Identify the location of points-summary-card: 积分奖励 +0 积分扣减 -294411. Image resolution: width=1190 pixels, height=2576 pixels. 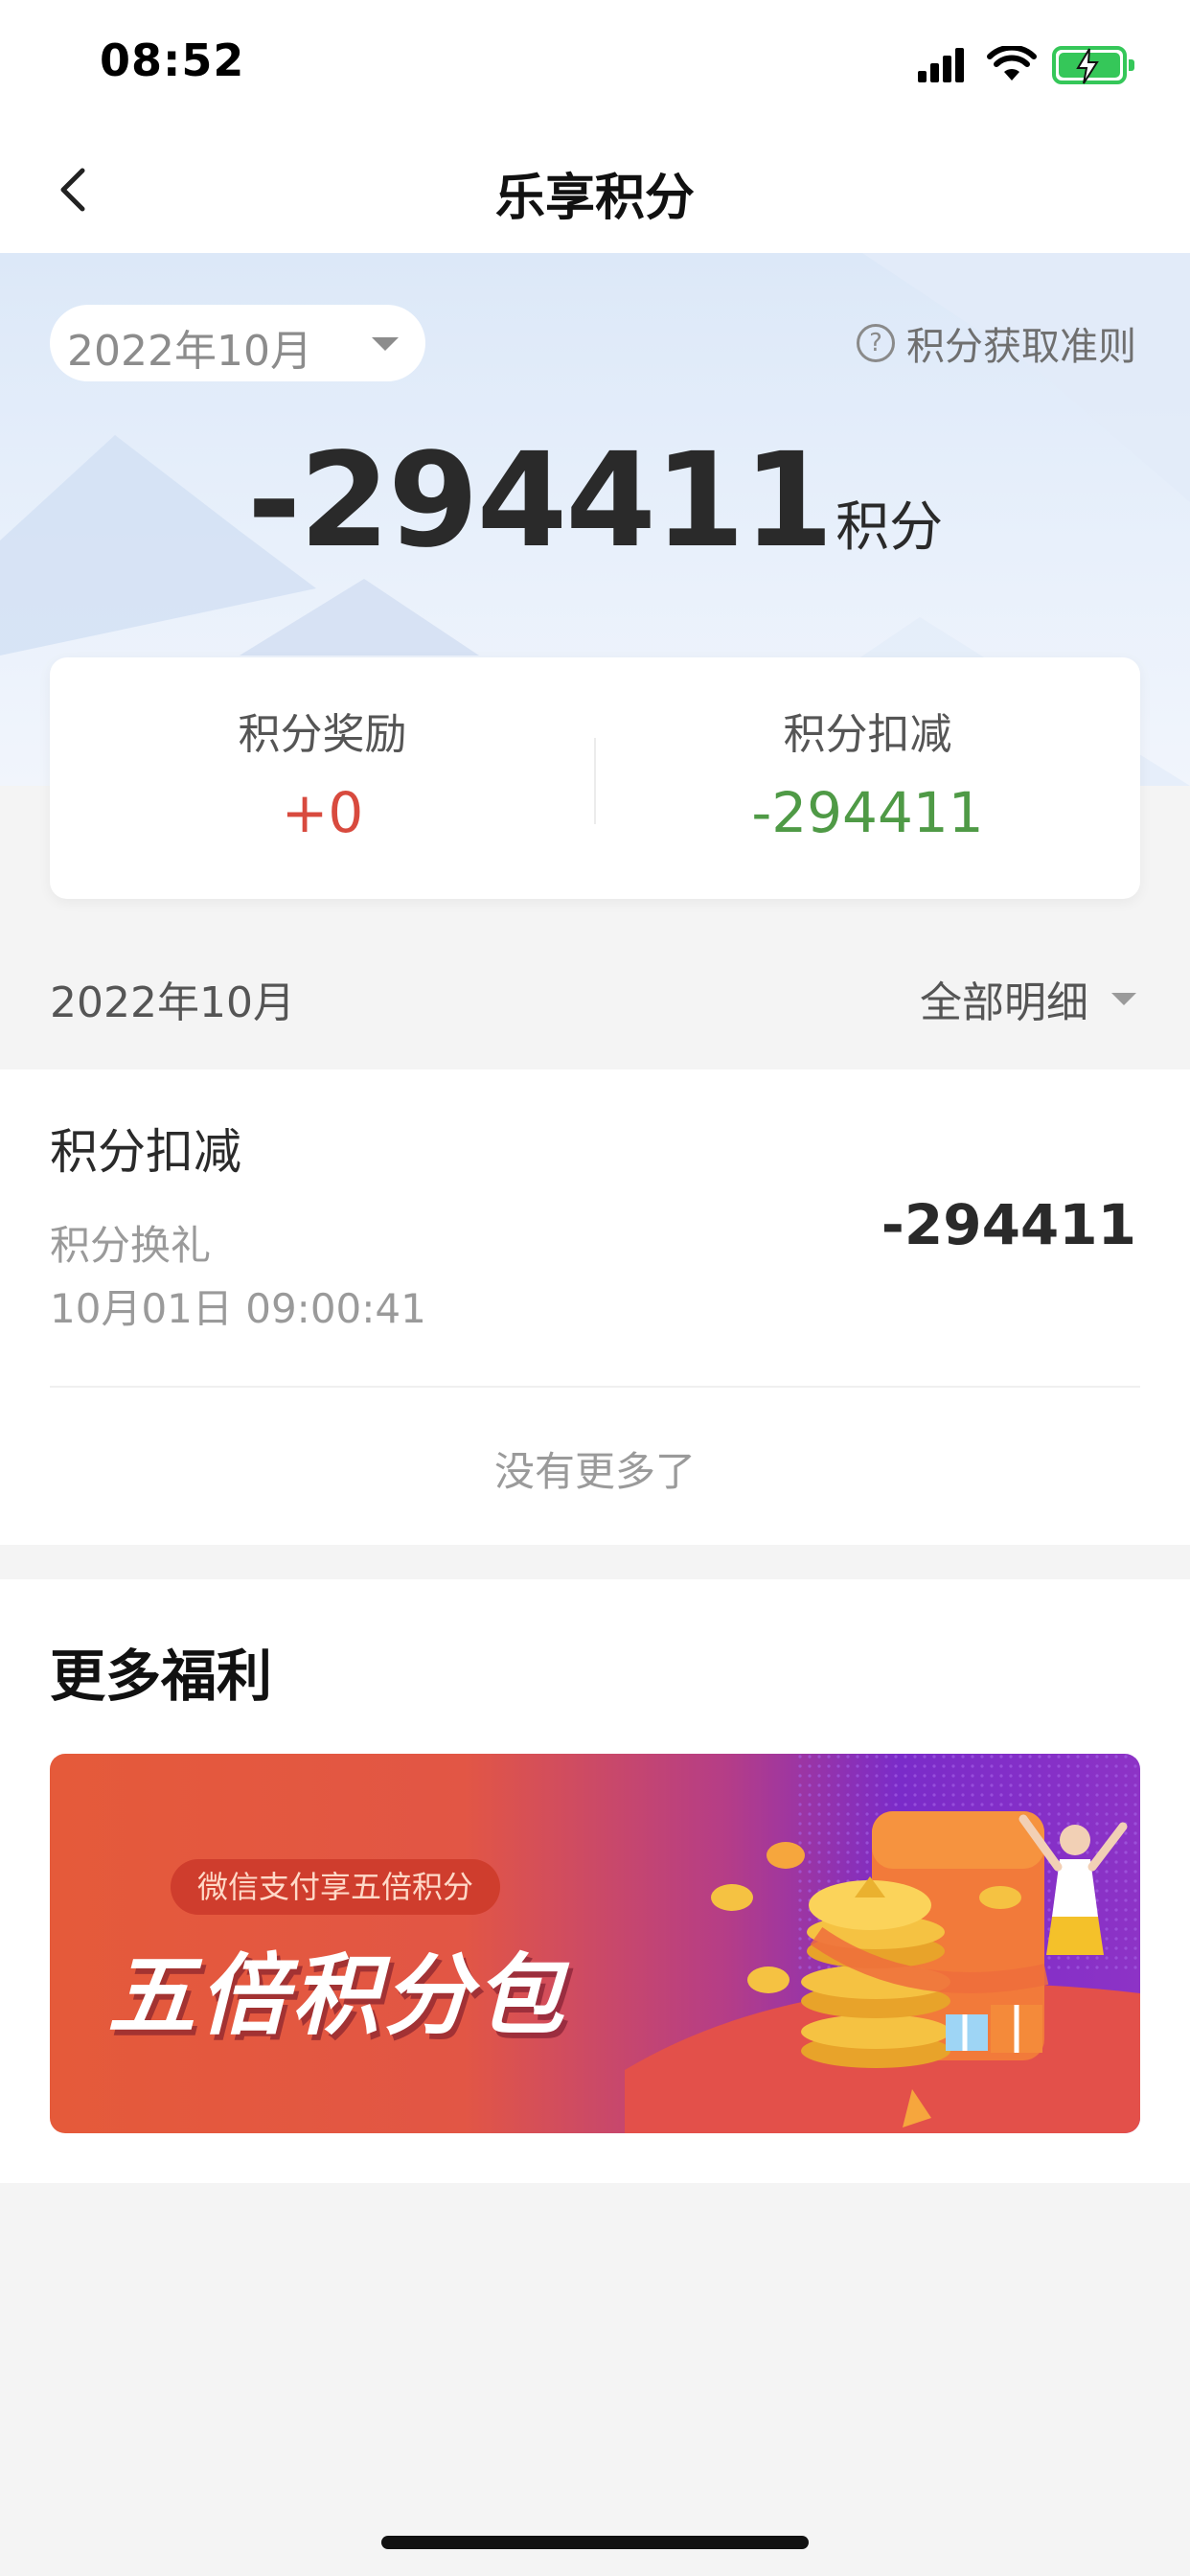
(595, 778).